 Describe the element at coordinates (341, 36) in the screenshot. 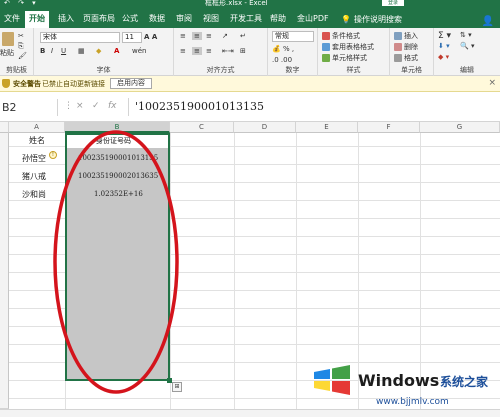

I see `conditional-format-button: 条件格式` at that location.